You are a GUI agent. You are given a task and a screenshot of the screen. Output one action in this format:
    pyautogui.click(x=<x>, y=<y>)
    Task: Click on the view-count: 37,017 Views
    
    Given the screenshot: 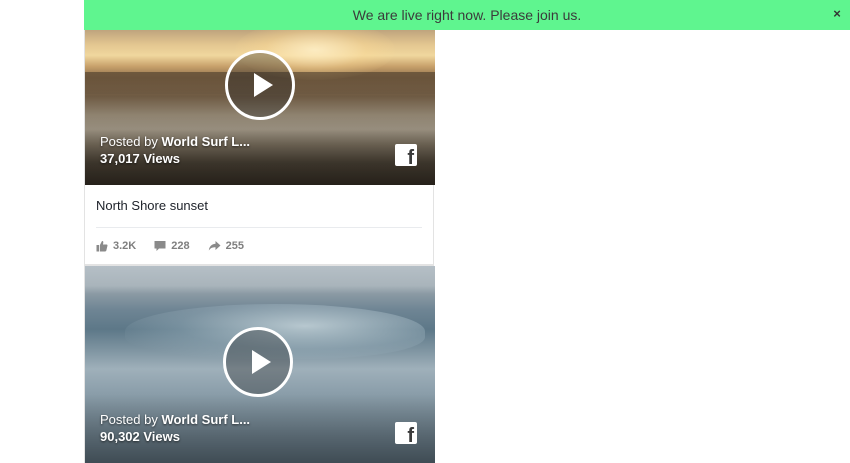 What is the action you would take?
    pyautogui.click(x=140, y=158)
    